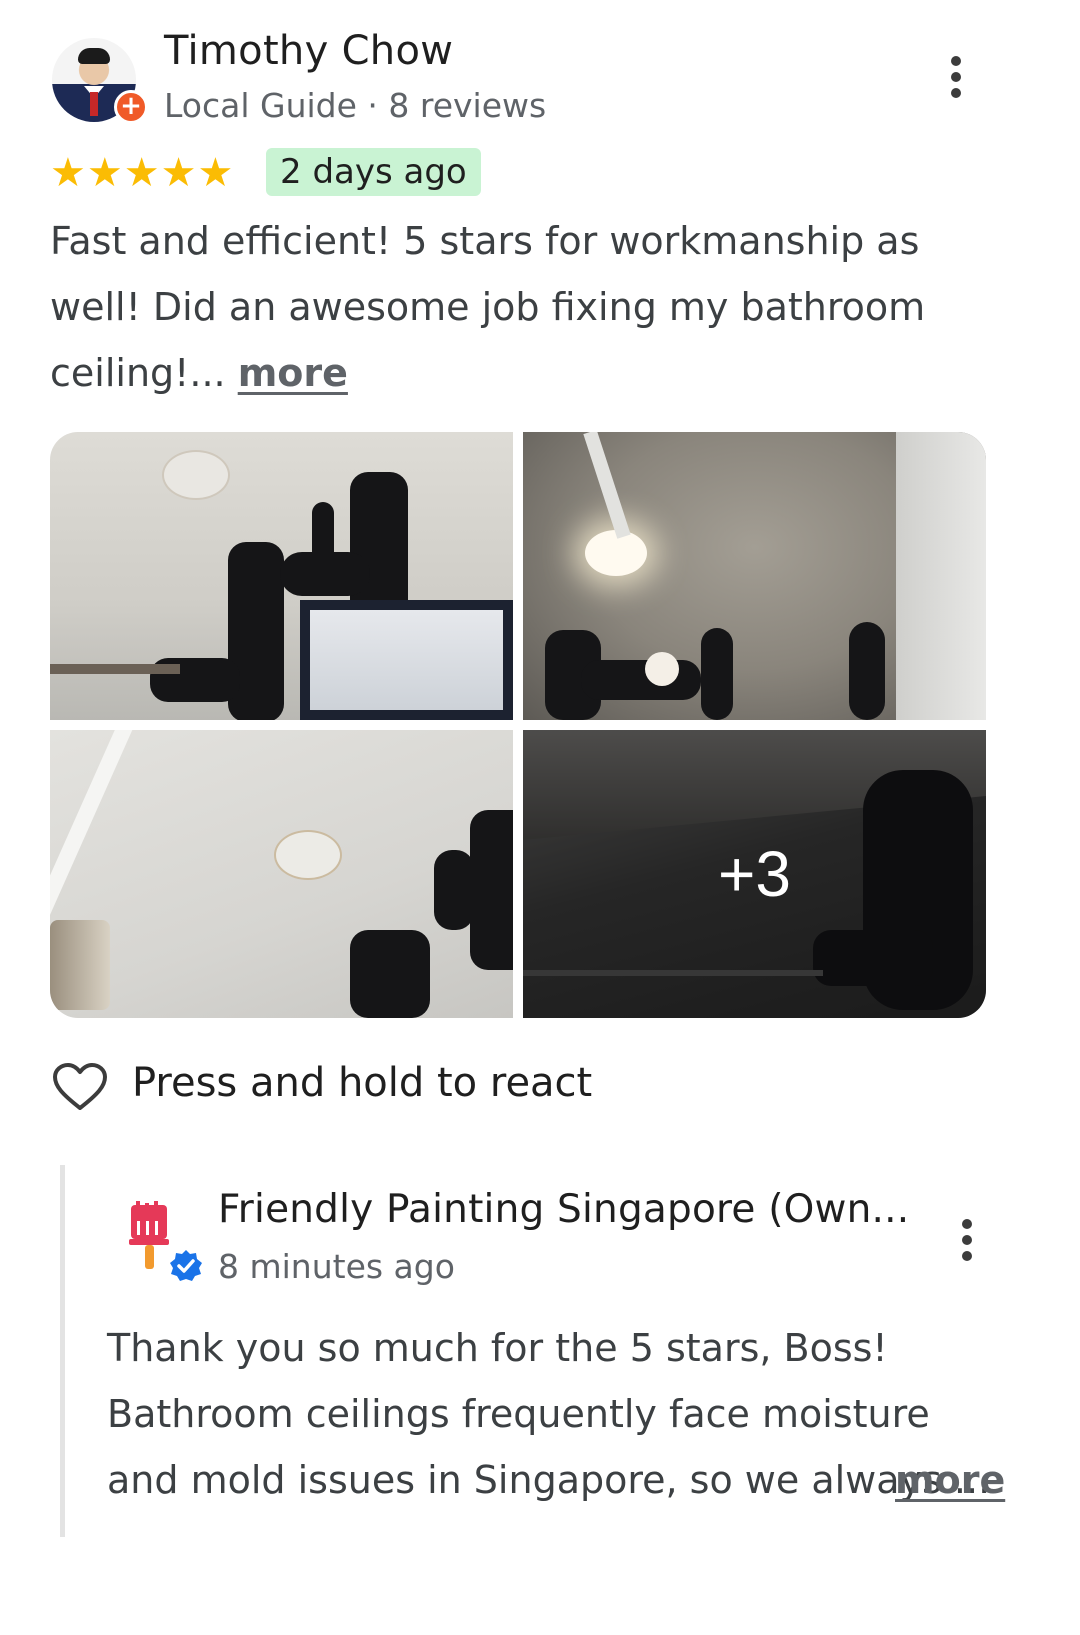 Image resolution: width=1080 pixels, height=1635 pixels. Describe the element at coordinates (131, 107) in the screenshot. I see `local-guide-badge-icon: +` at that location.